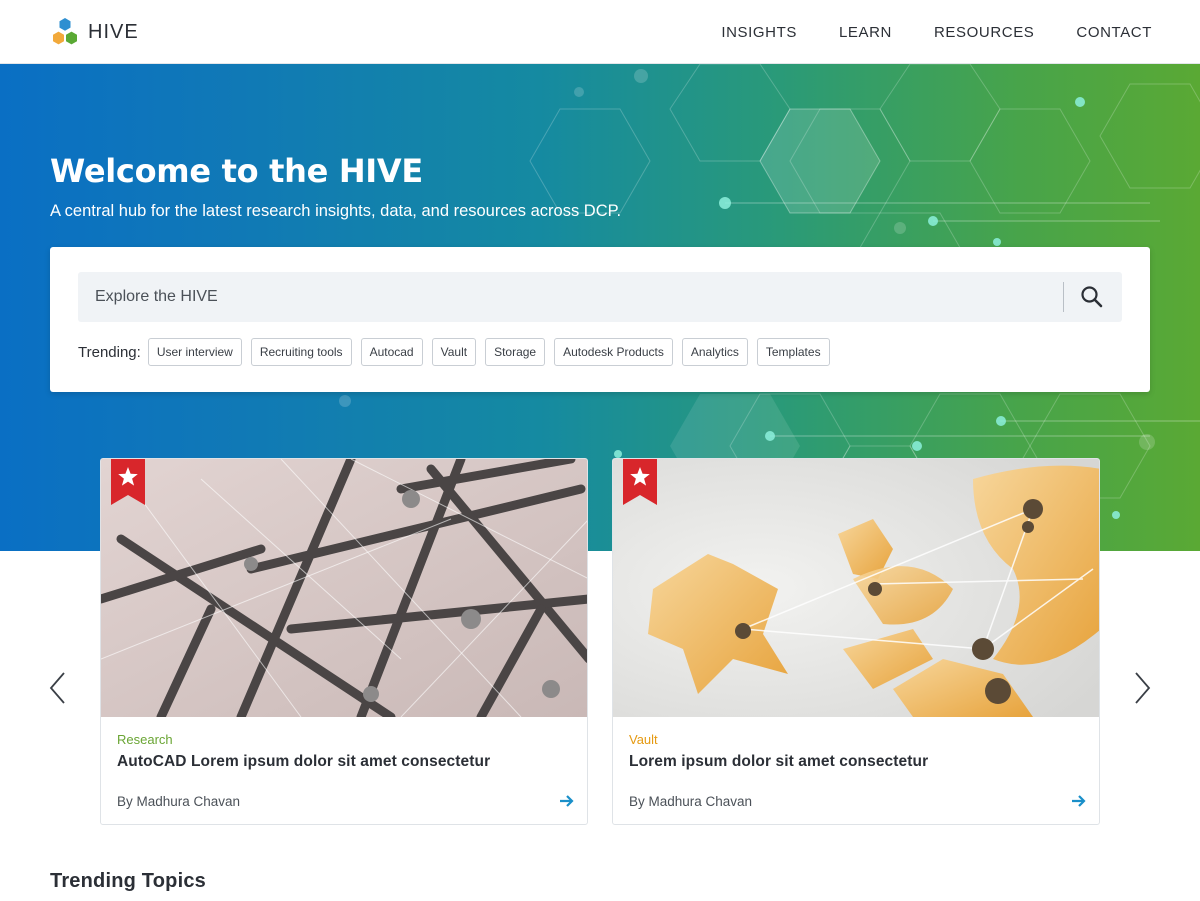 This screenshot has width=1200, height=901. Describe the element at coordinates (1114, 32) in the screenshot. I see `nav-contact: CONTACT` at that location.